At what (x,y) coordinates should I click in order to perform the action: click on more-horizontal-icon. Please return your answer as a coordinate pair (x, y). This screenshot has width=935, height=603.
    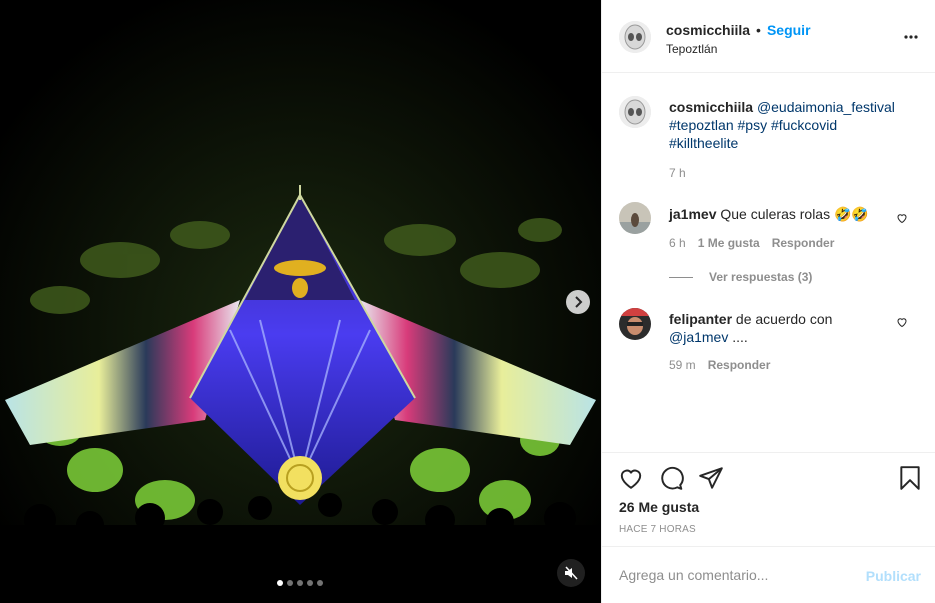
    Looking at the image, I should click on (911, 37).